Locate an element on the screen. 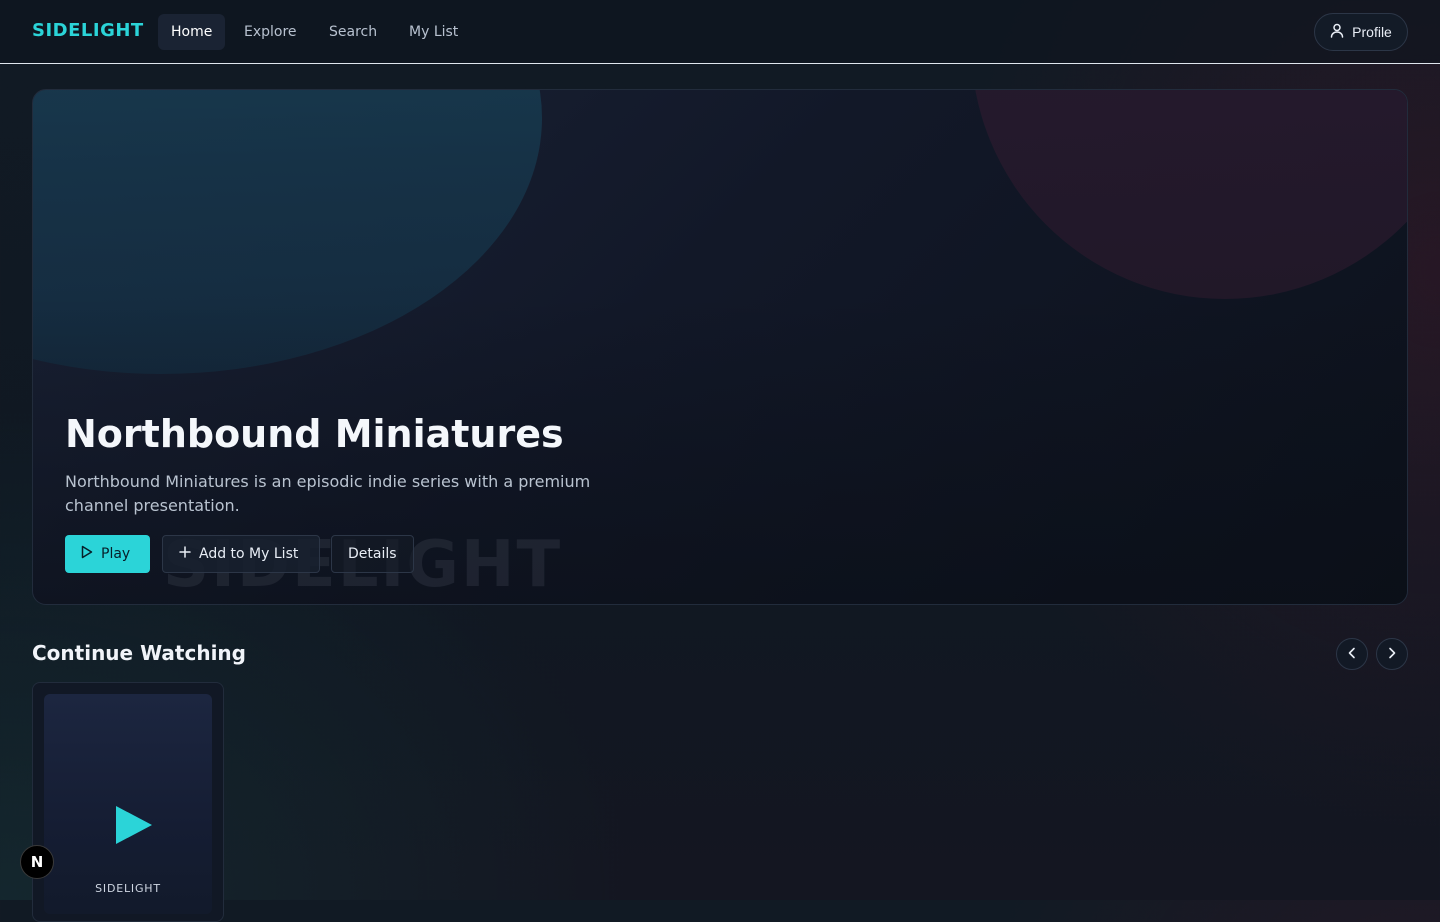 The height and width of the screenshot is (922, 1440). dev-tools-badge: N is located at coordinates (37, 862).